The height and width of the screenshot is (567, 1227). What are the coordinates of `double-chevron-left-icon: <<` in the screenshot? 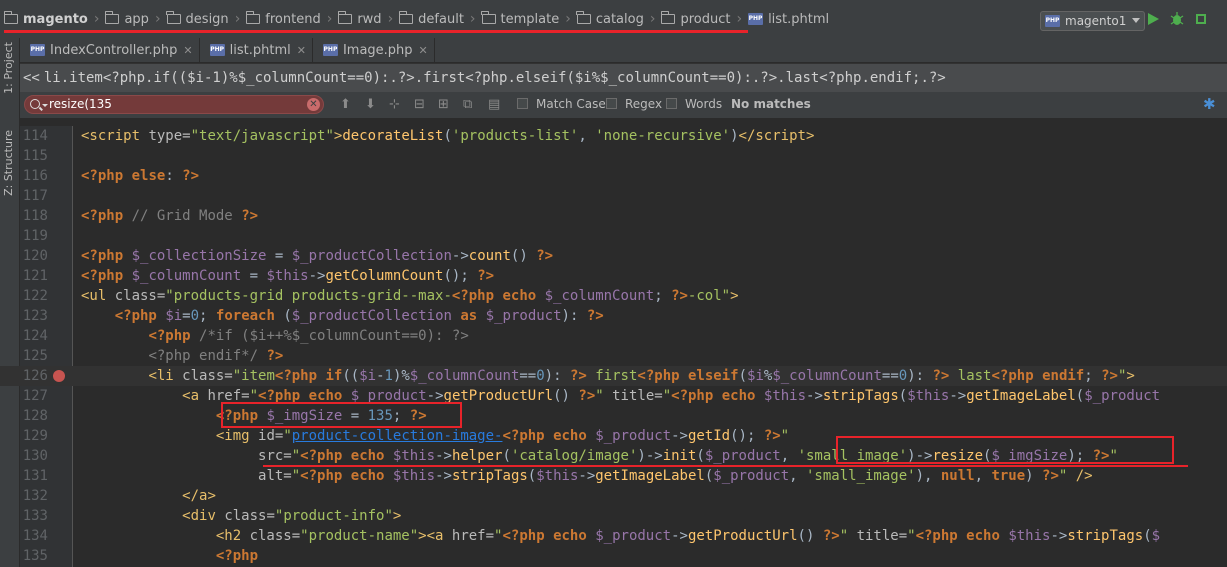 It's located at (31, 78).